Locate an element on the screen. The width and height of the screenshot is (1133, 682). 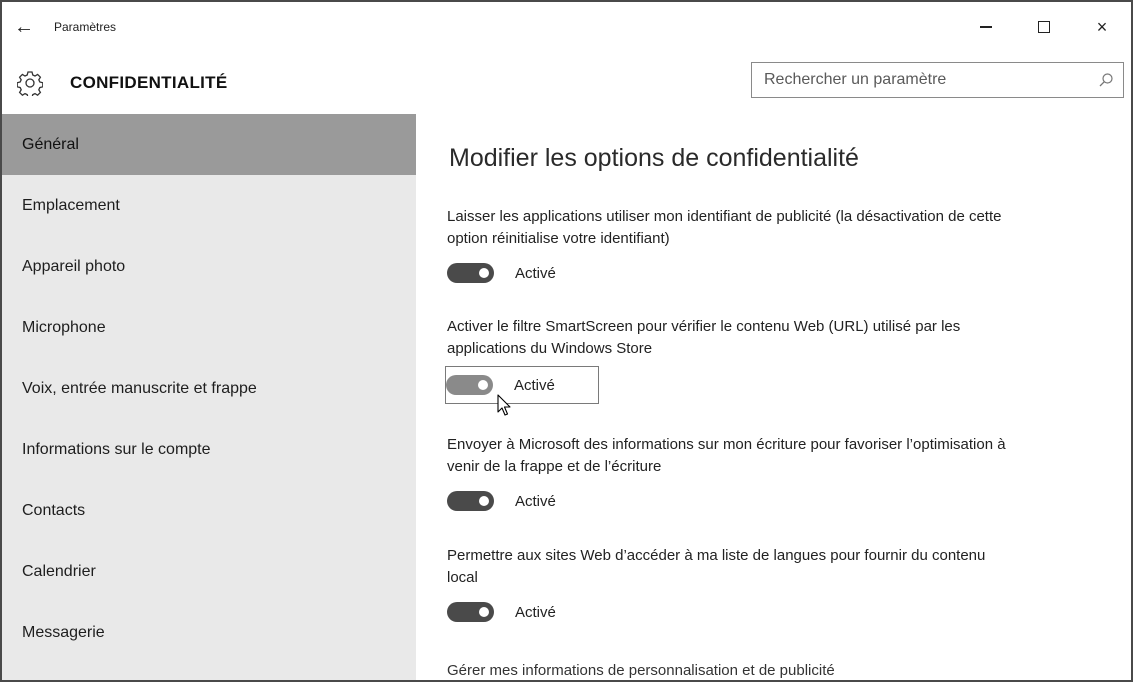
minimize-button is located at coordinates (986, 27).